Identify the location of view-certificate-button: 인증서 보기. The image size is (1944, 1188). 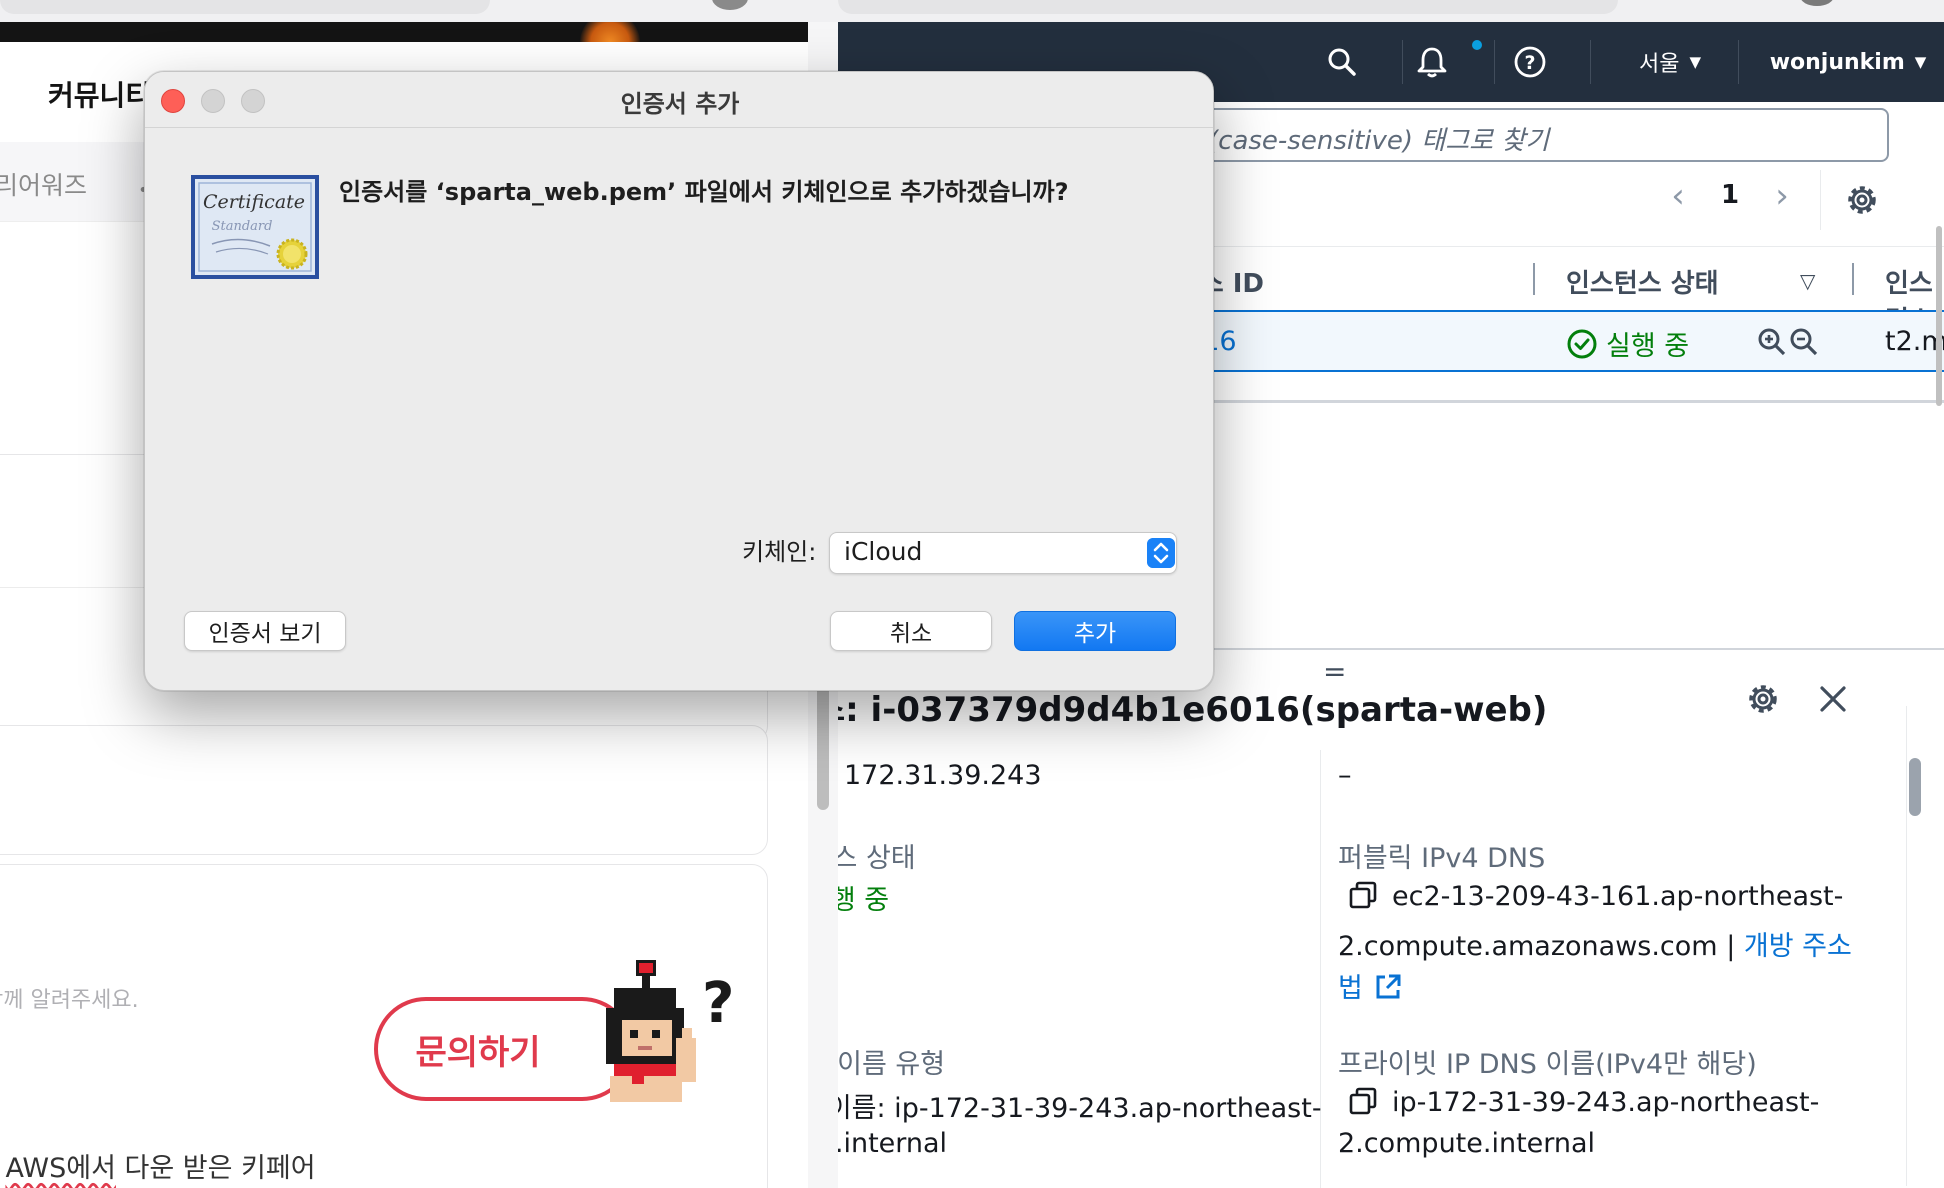
(265, 631).